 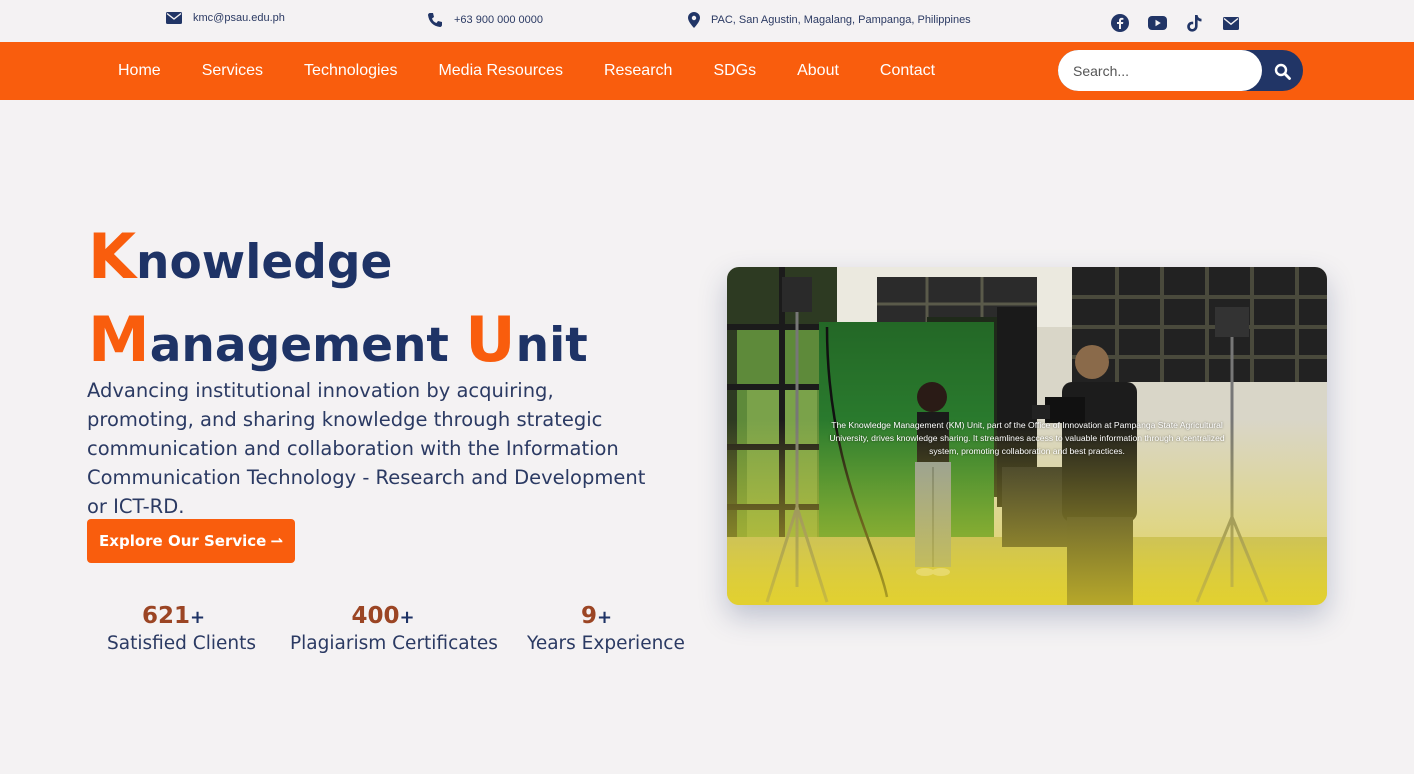 I want to click on title-cap-m: M, so click(x=119, y=339).